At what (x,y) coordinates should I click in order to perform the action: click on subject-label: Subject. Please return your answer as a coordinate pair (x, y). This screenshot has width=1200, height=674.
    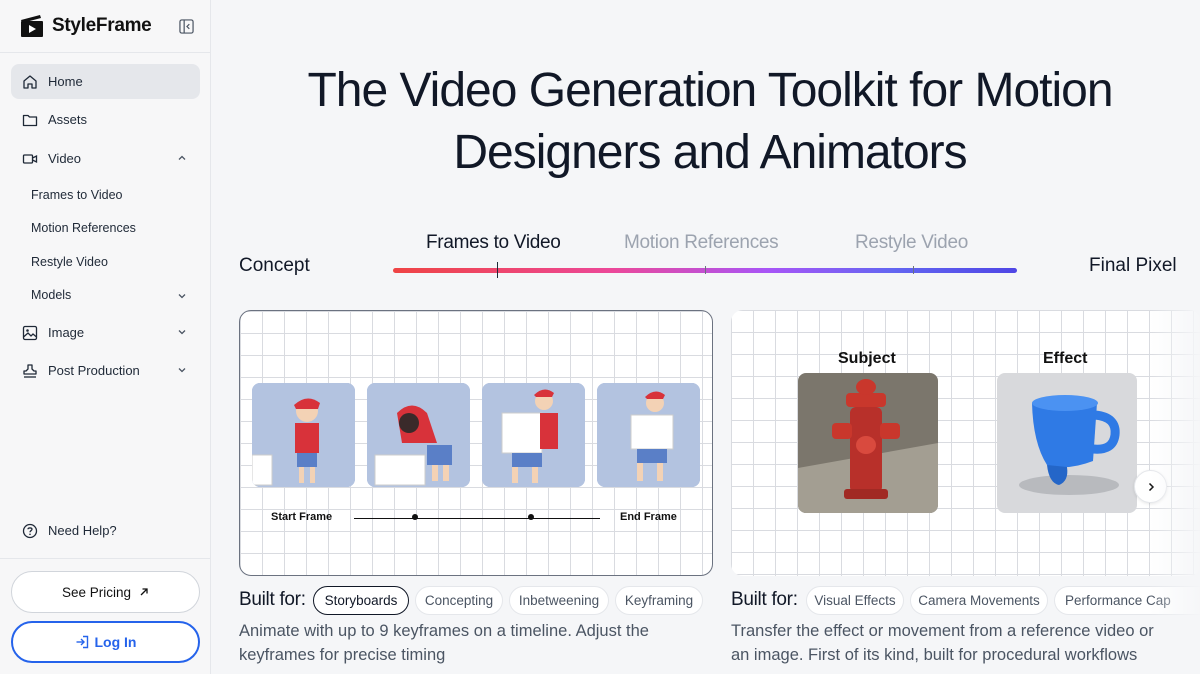
    Looking at the image, I should click on (867, 358).